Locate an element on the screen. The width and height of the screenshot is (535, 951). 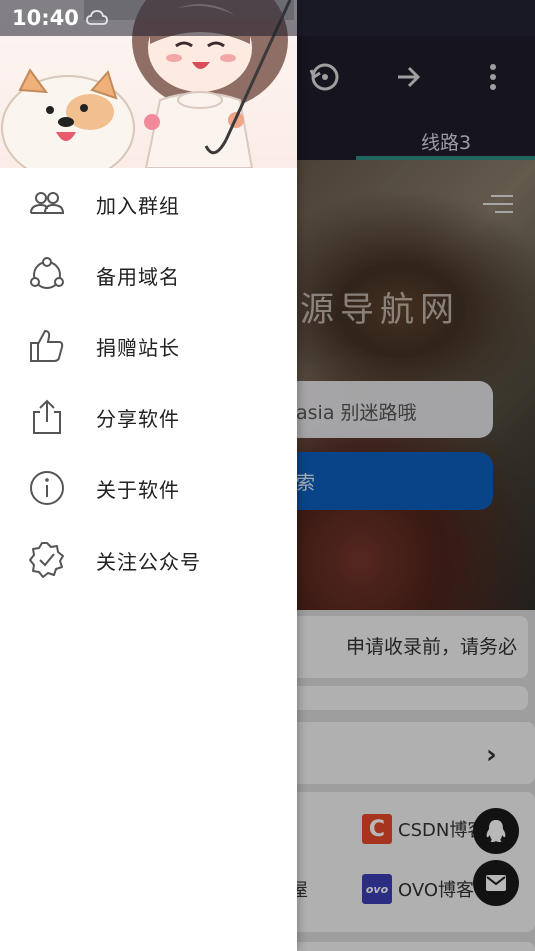
share-nodes-icon is located at coordinates (47, 273).